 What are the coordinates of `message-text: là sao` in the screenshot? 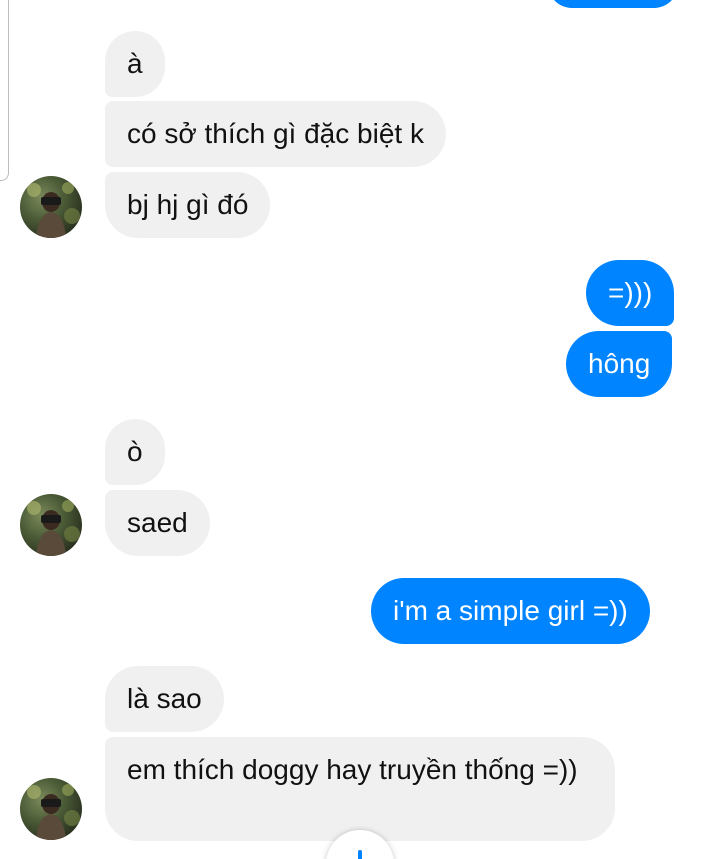 It's located at (164, 698).